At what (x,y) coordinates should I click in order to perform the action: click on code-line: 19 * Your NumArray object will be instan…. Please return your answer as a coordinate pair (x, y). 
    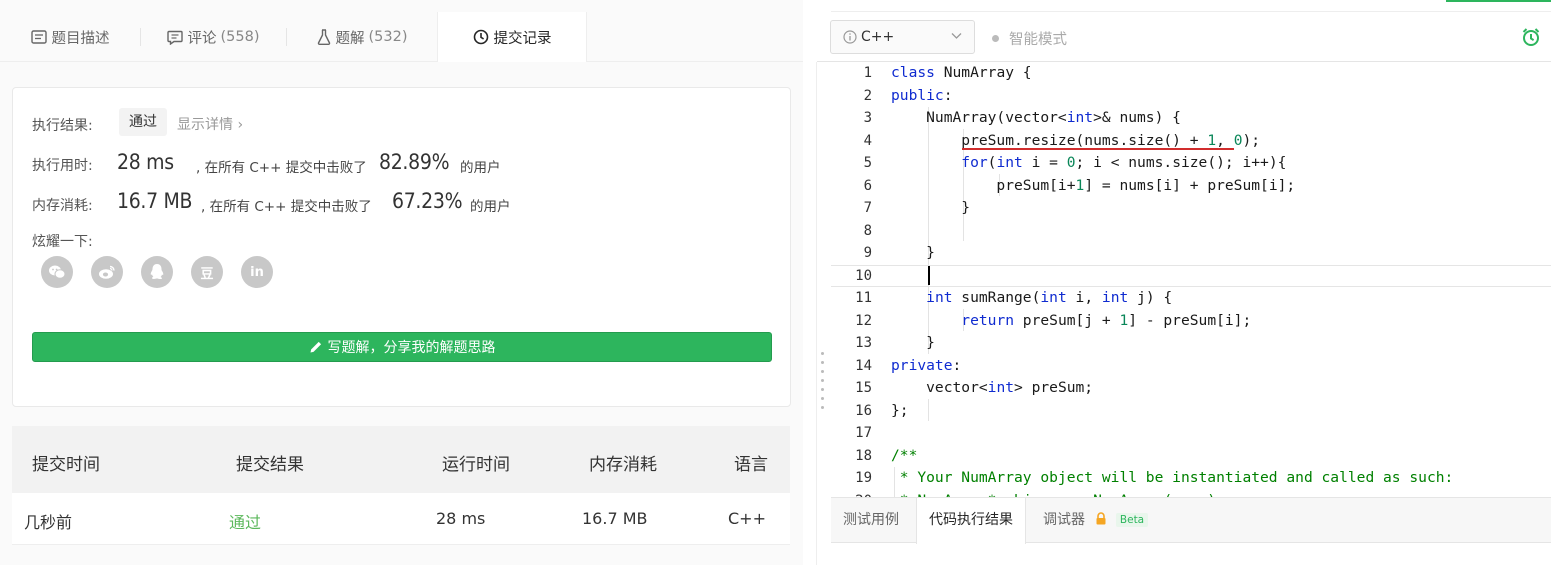
    Looking at the image, I should click on (1191, 478).